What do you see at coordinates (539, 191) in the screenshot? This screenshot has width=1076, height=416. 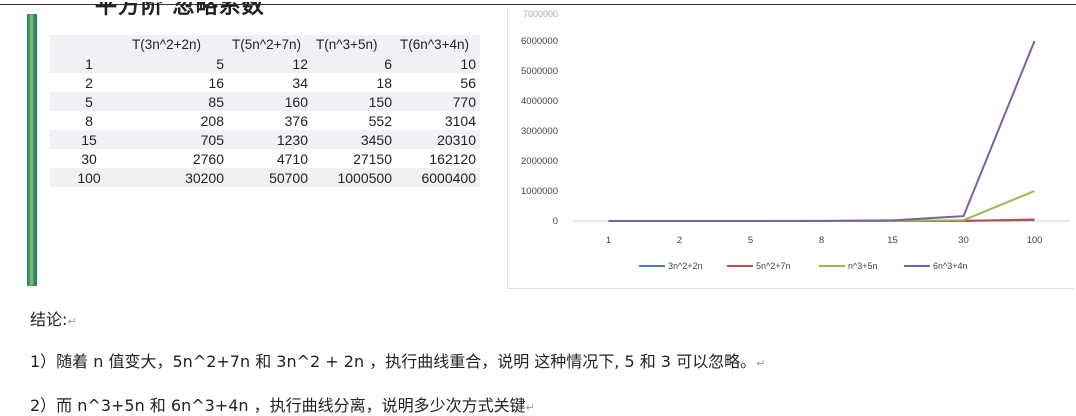 I see `y-tick-label: 1000000` at bounding box center [539, 191].